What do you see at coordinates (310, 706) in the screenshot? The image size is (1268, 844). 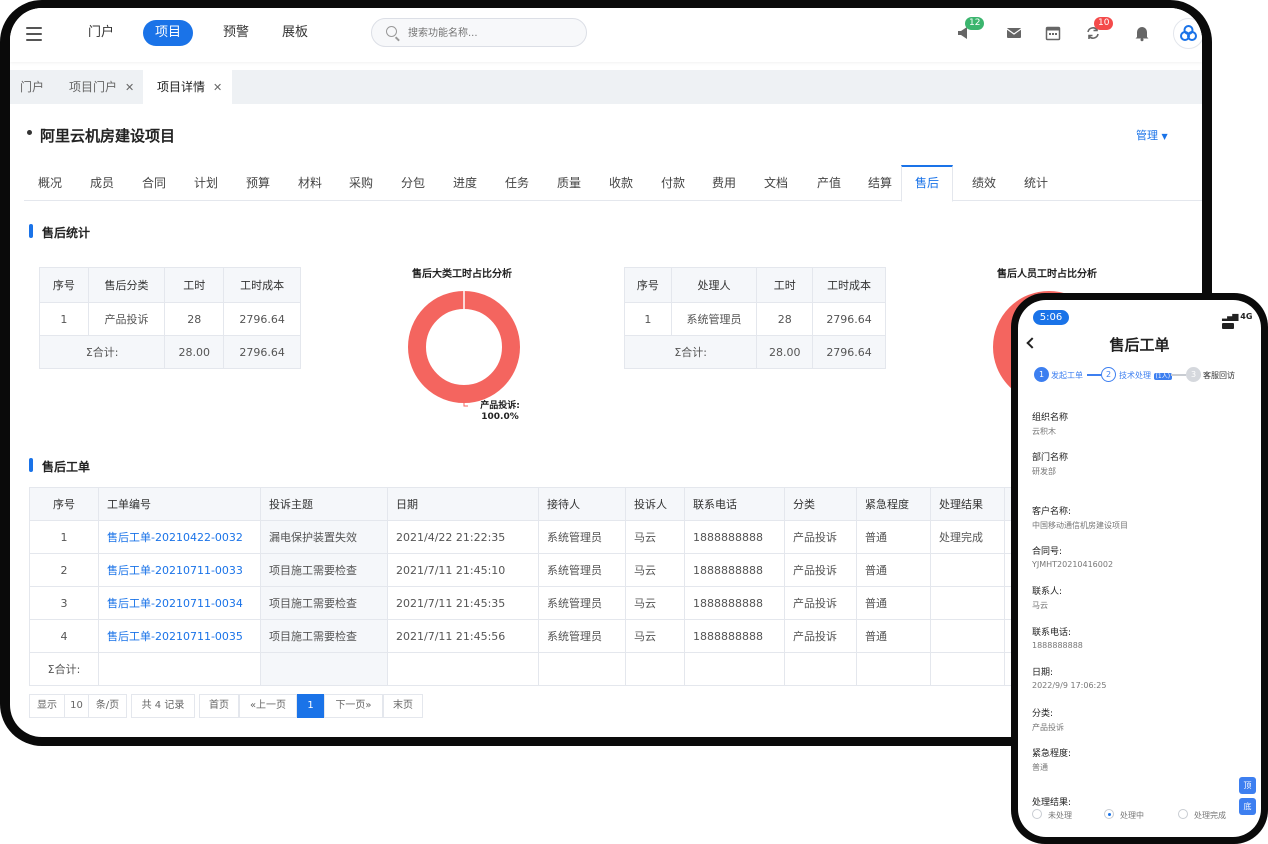 I see `page-1-button: 1` at bounding box center [310, 706].